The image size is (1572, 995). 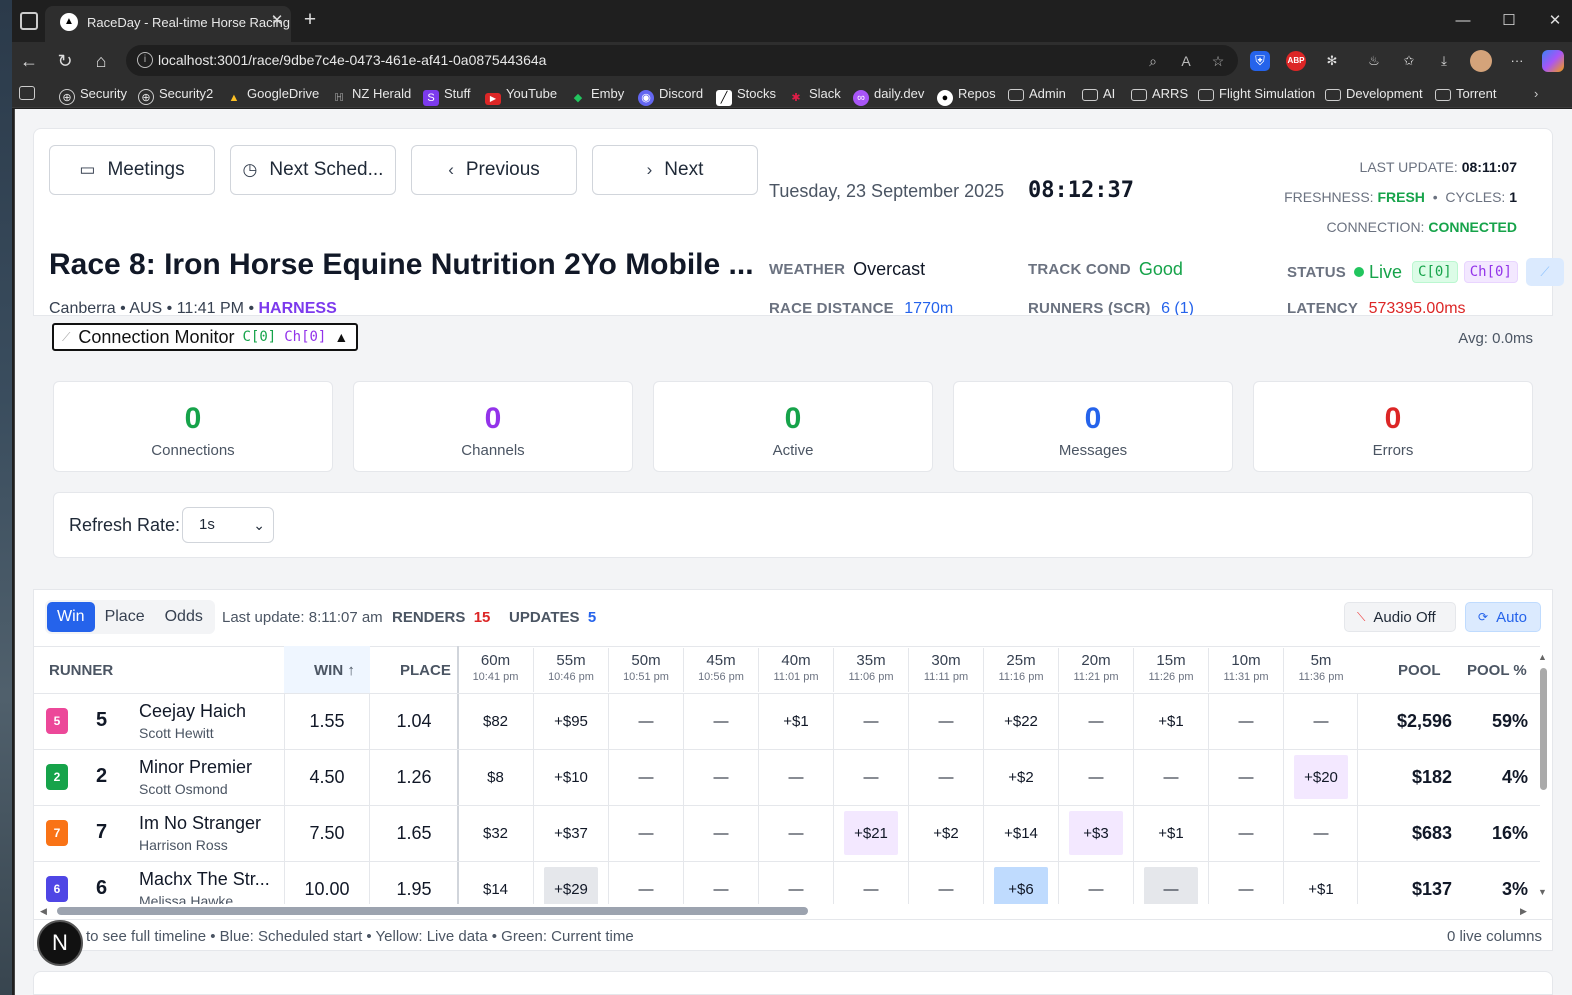 I want to click on adblock-icon: ABP, so click(x=1296, y=61).